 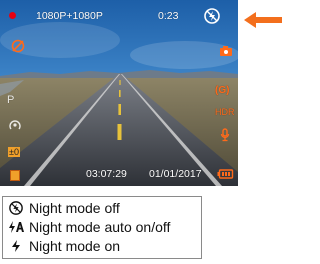 What do you see at coordinates (74, 208) in the screenshot?
I see `legend-label-off: Night mode off` at bounding box center [74, 208].